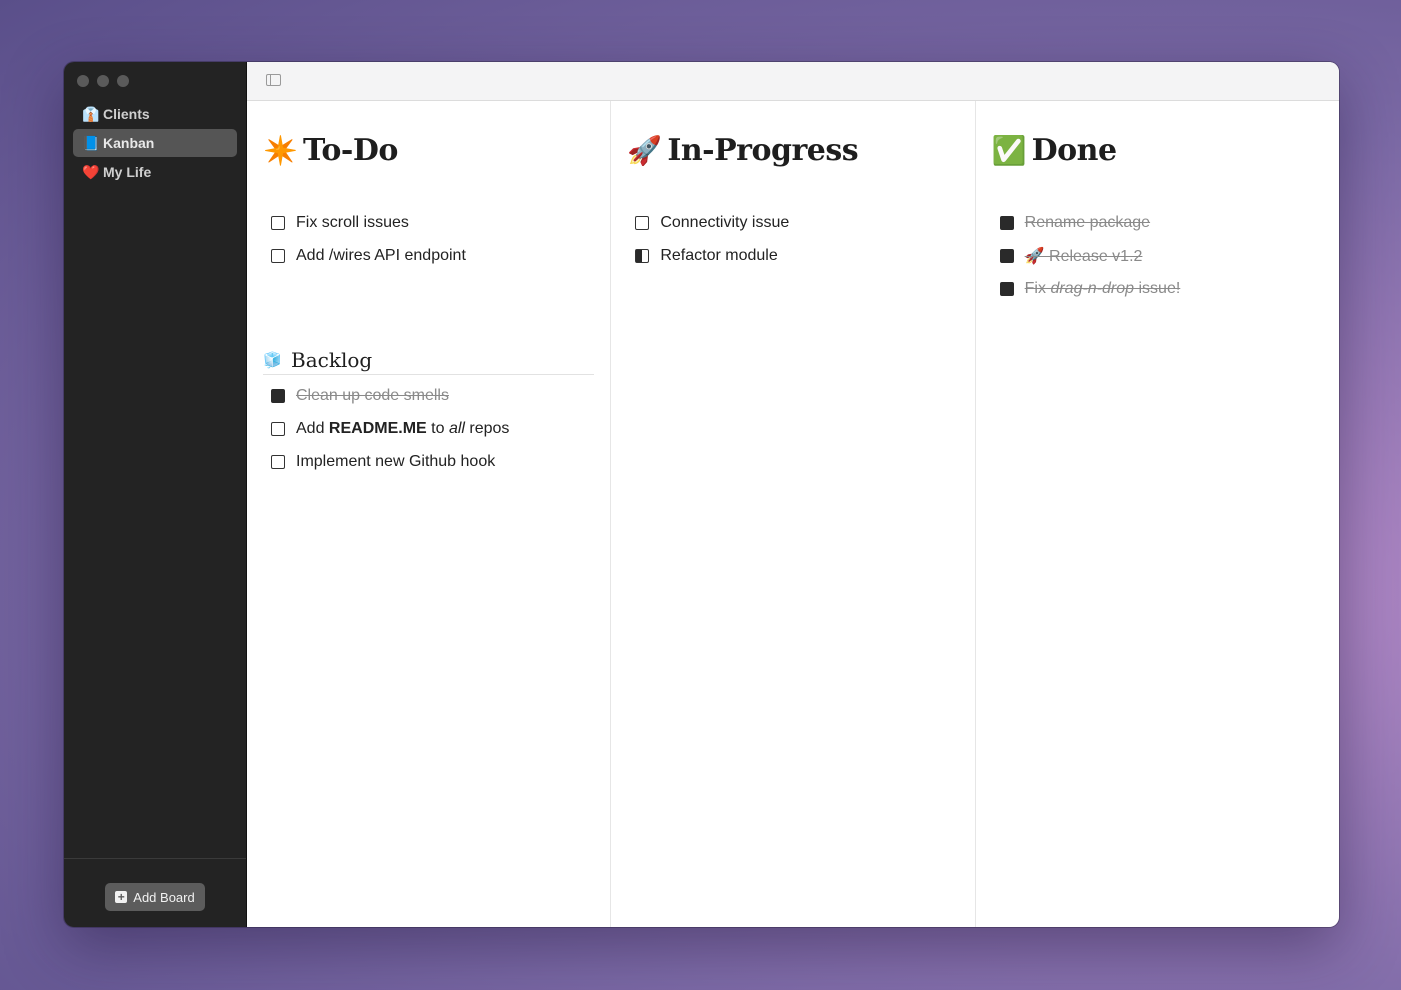 Image resolution: width=1401 pixels, height=990 pixels. Describe the element at coordinates (644, 150) in the screenshot. I see `rocket-icon: 🚀` at that location.